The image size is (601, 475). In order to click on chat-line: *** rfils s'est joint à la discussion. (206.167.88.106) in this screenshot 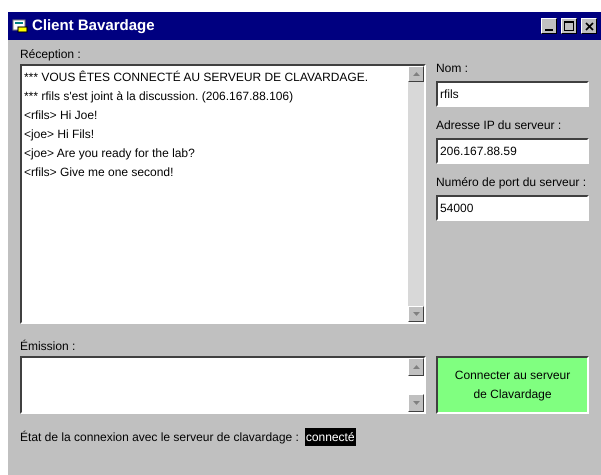, I will do `click(159, 96)`.